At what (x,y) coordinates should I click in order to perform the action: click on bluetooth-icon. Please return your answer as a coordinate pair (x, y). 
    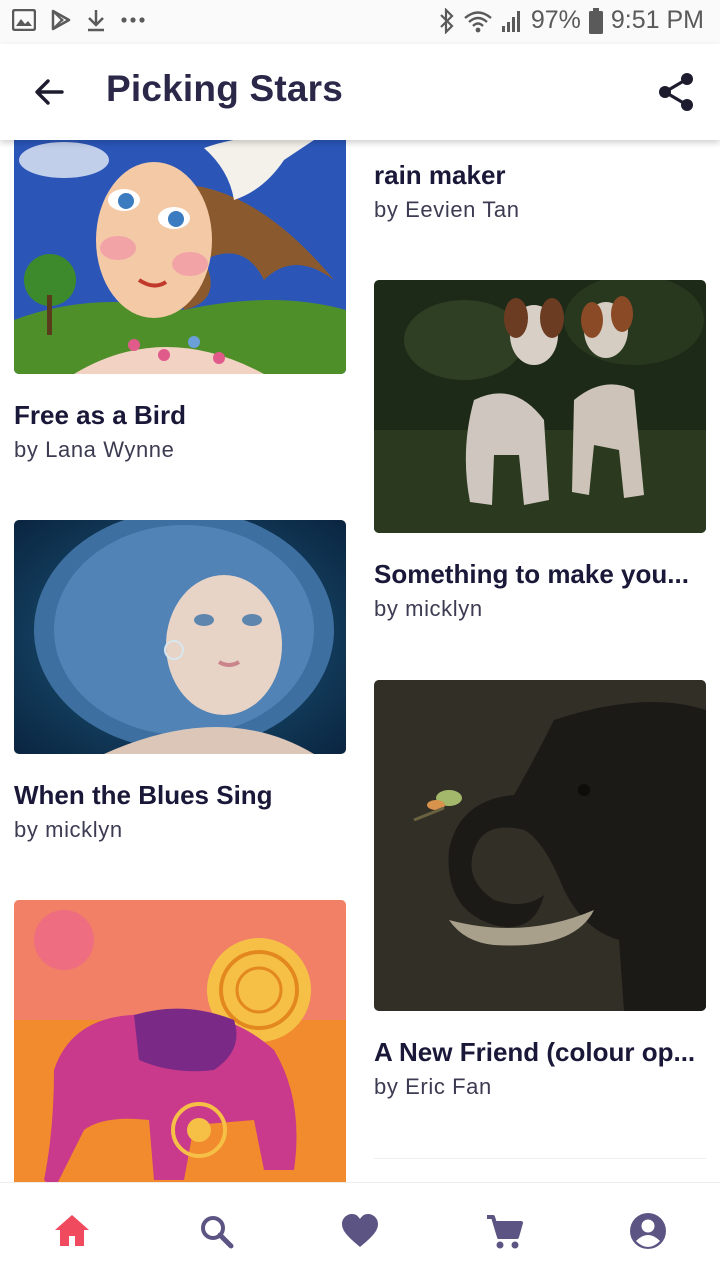
    Looking at the image, I should click on (447, 20).